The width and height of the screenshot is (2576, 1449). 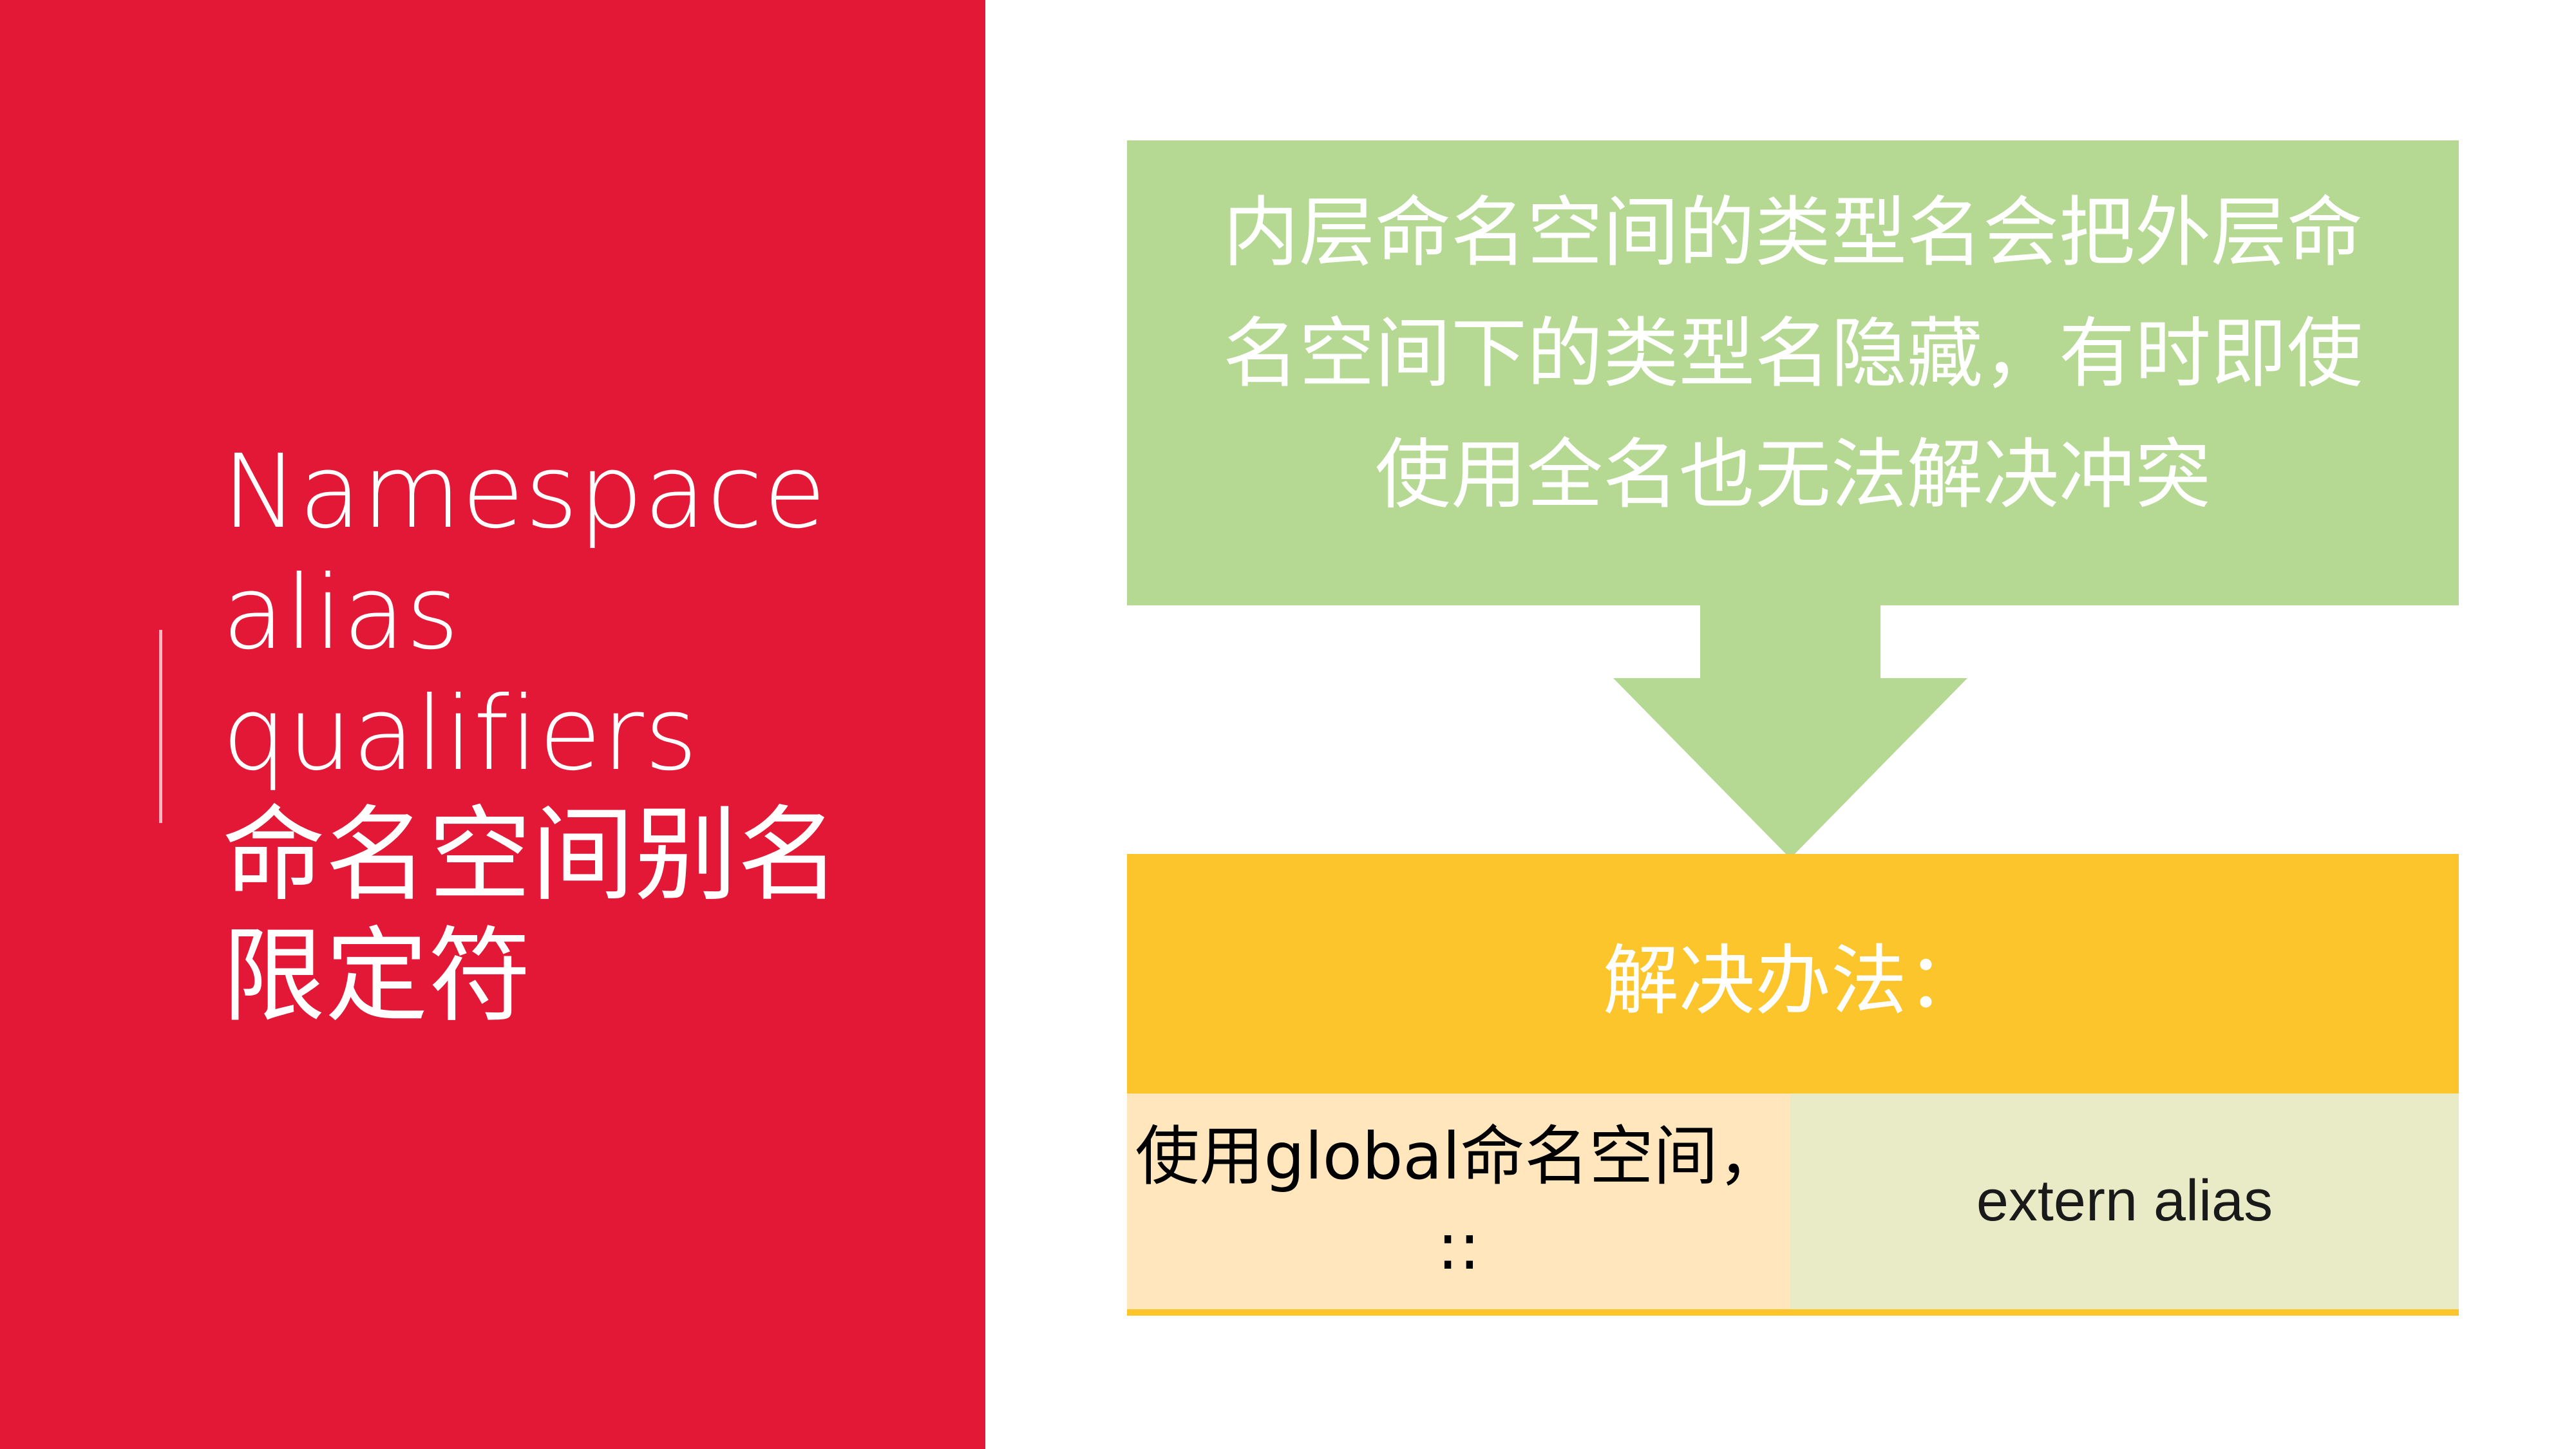 I want to click on title-divider, so click(x=160, y=726).